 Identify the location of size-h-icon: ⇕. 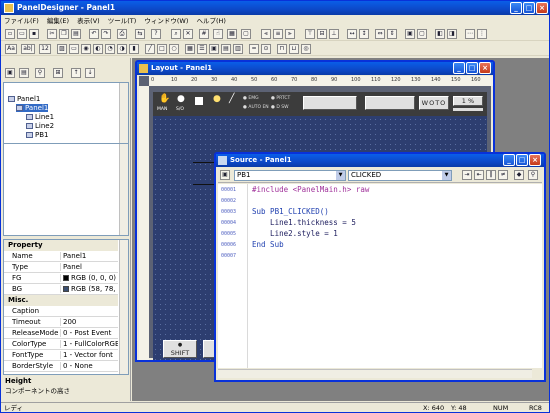
(392, 34).